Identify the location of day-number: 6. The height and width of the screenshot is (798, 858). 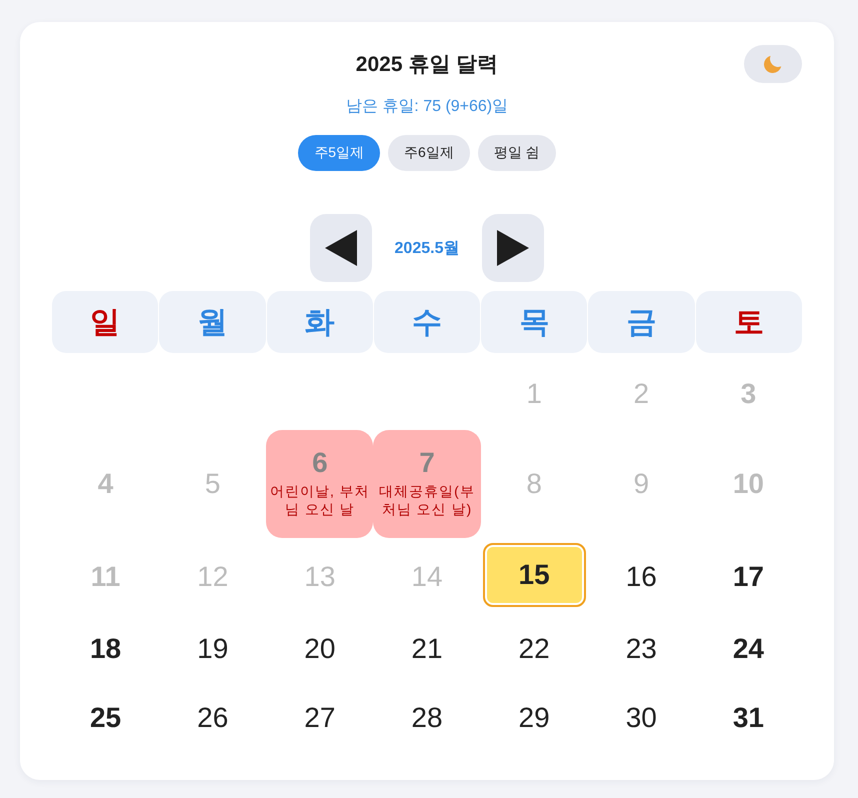
(320, 463).